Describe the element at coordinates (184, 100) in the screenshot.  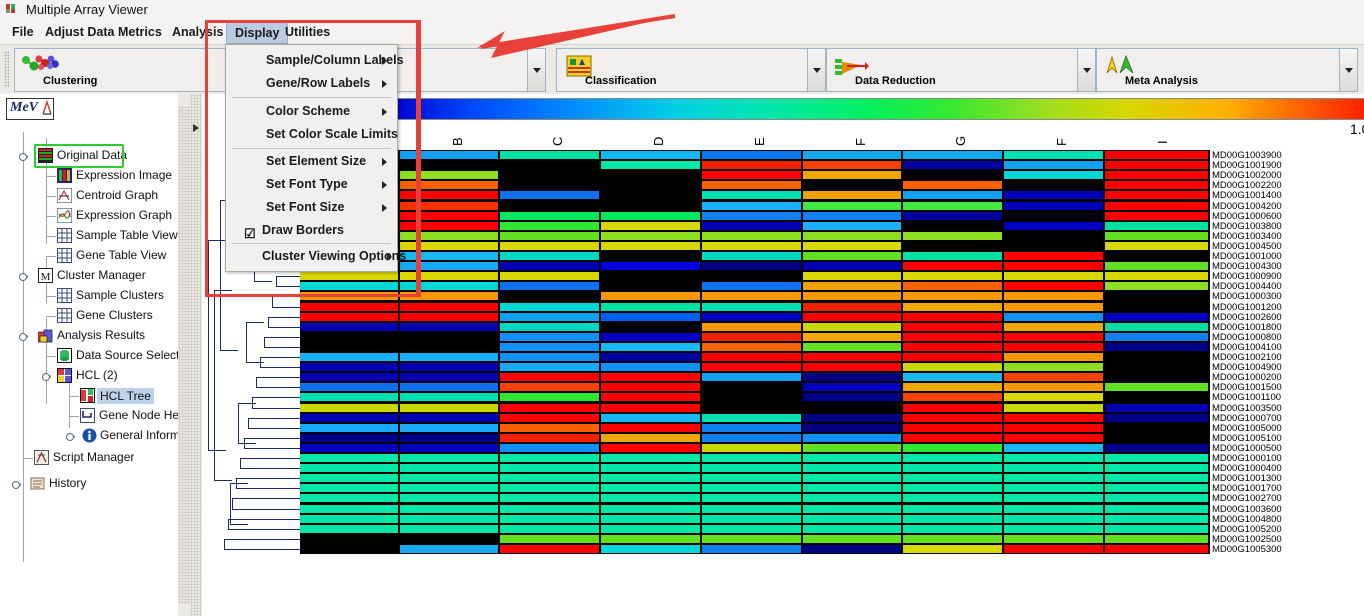
I see `scroll-up-icon` at that location.